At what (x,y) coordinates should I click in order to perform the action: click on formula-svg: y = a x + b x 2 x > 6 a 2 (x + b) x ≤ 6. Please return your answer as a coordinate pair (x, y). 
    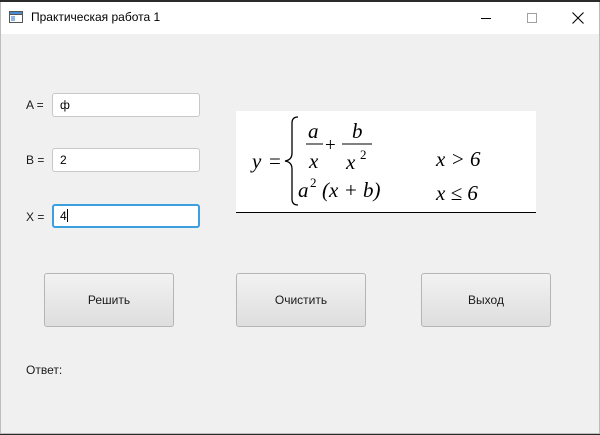
    Looking at the image, I should click on (365, 161).